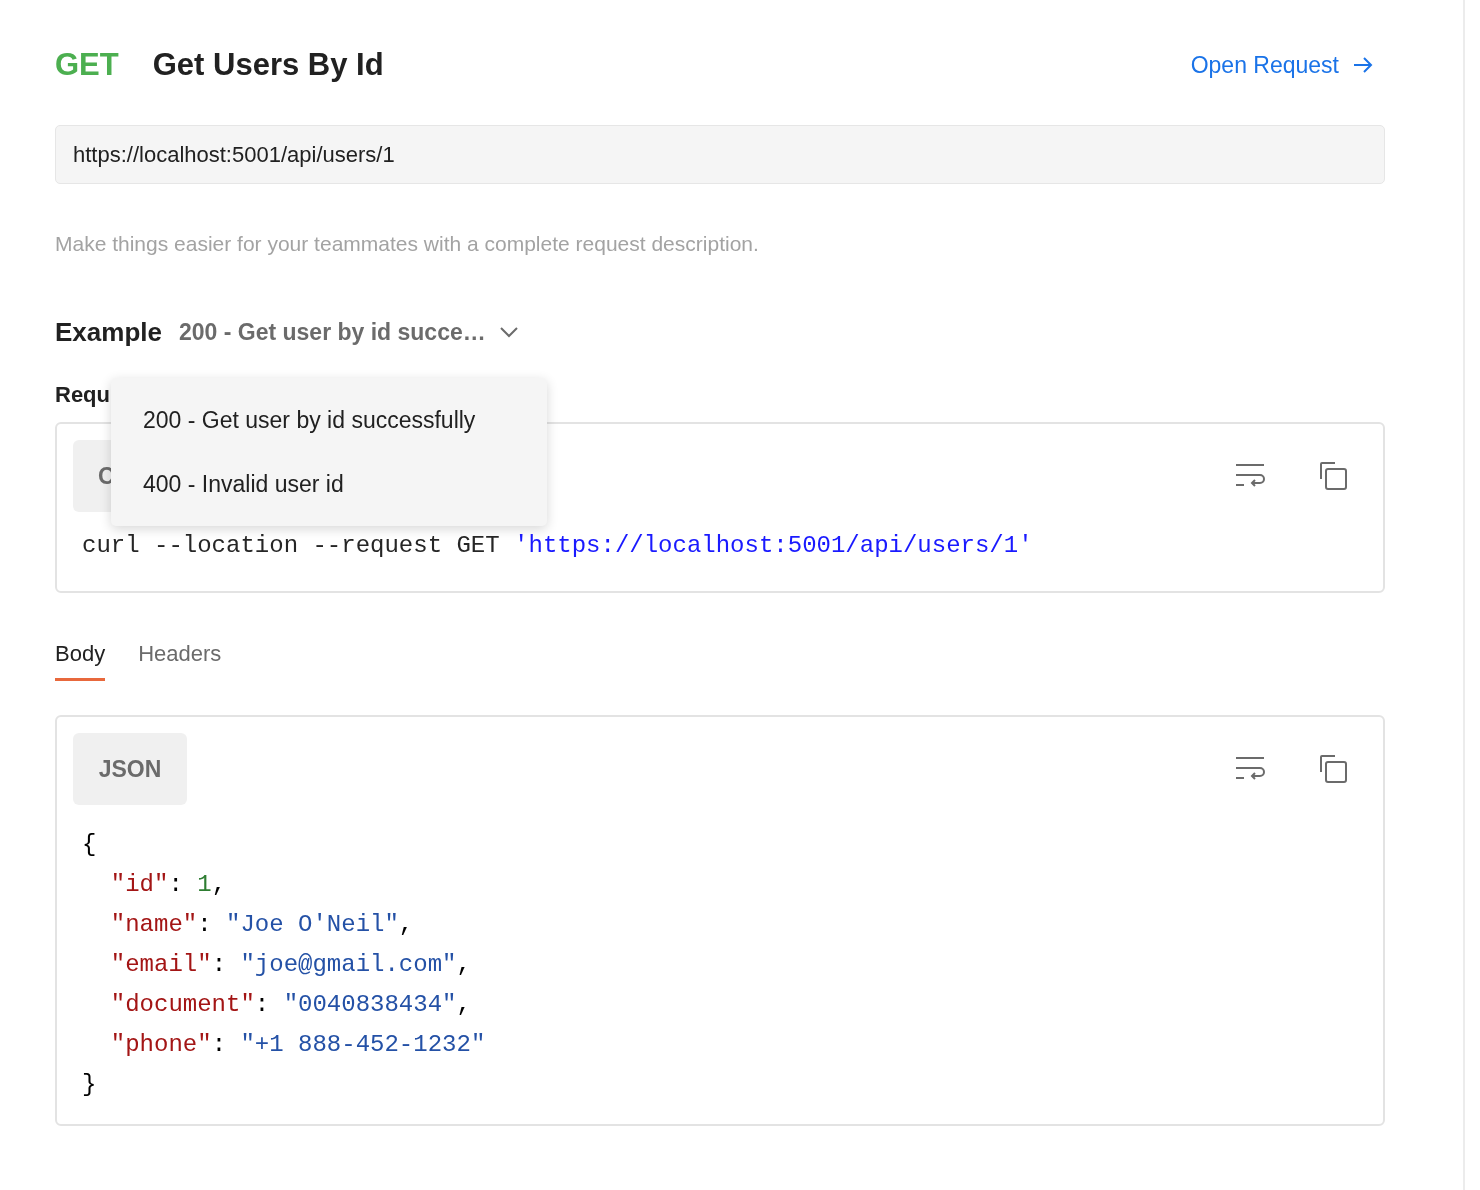 The width and height of the screenshot is (1480, 1190). I want to click on description-field: Make things easier for your teammates with a complete request description., so click(720, 244).